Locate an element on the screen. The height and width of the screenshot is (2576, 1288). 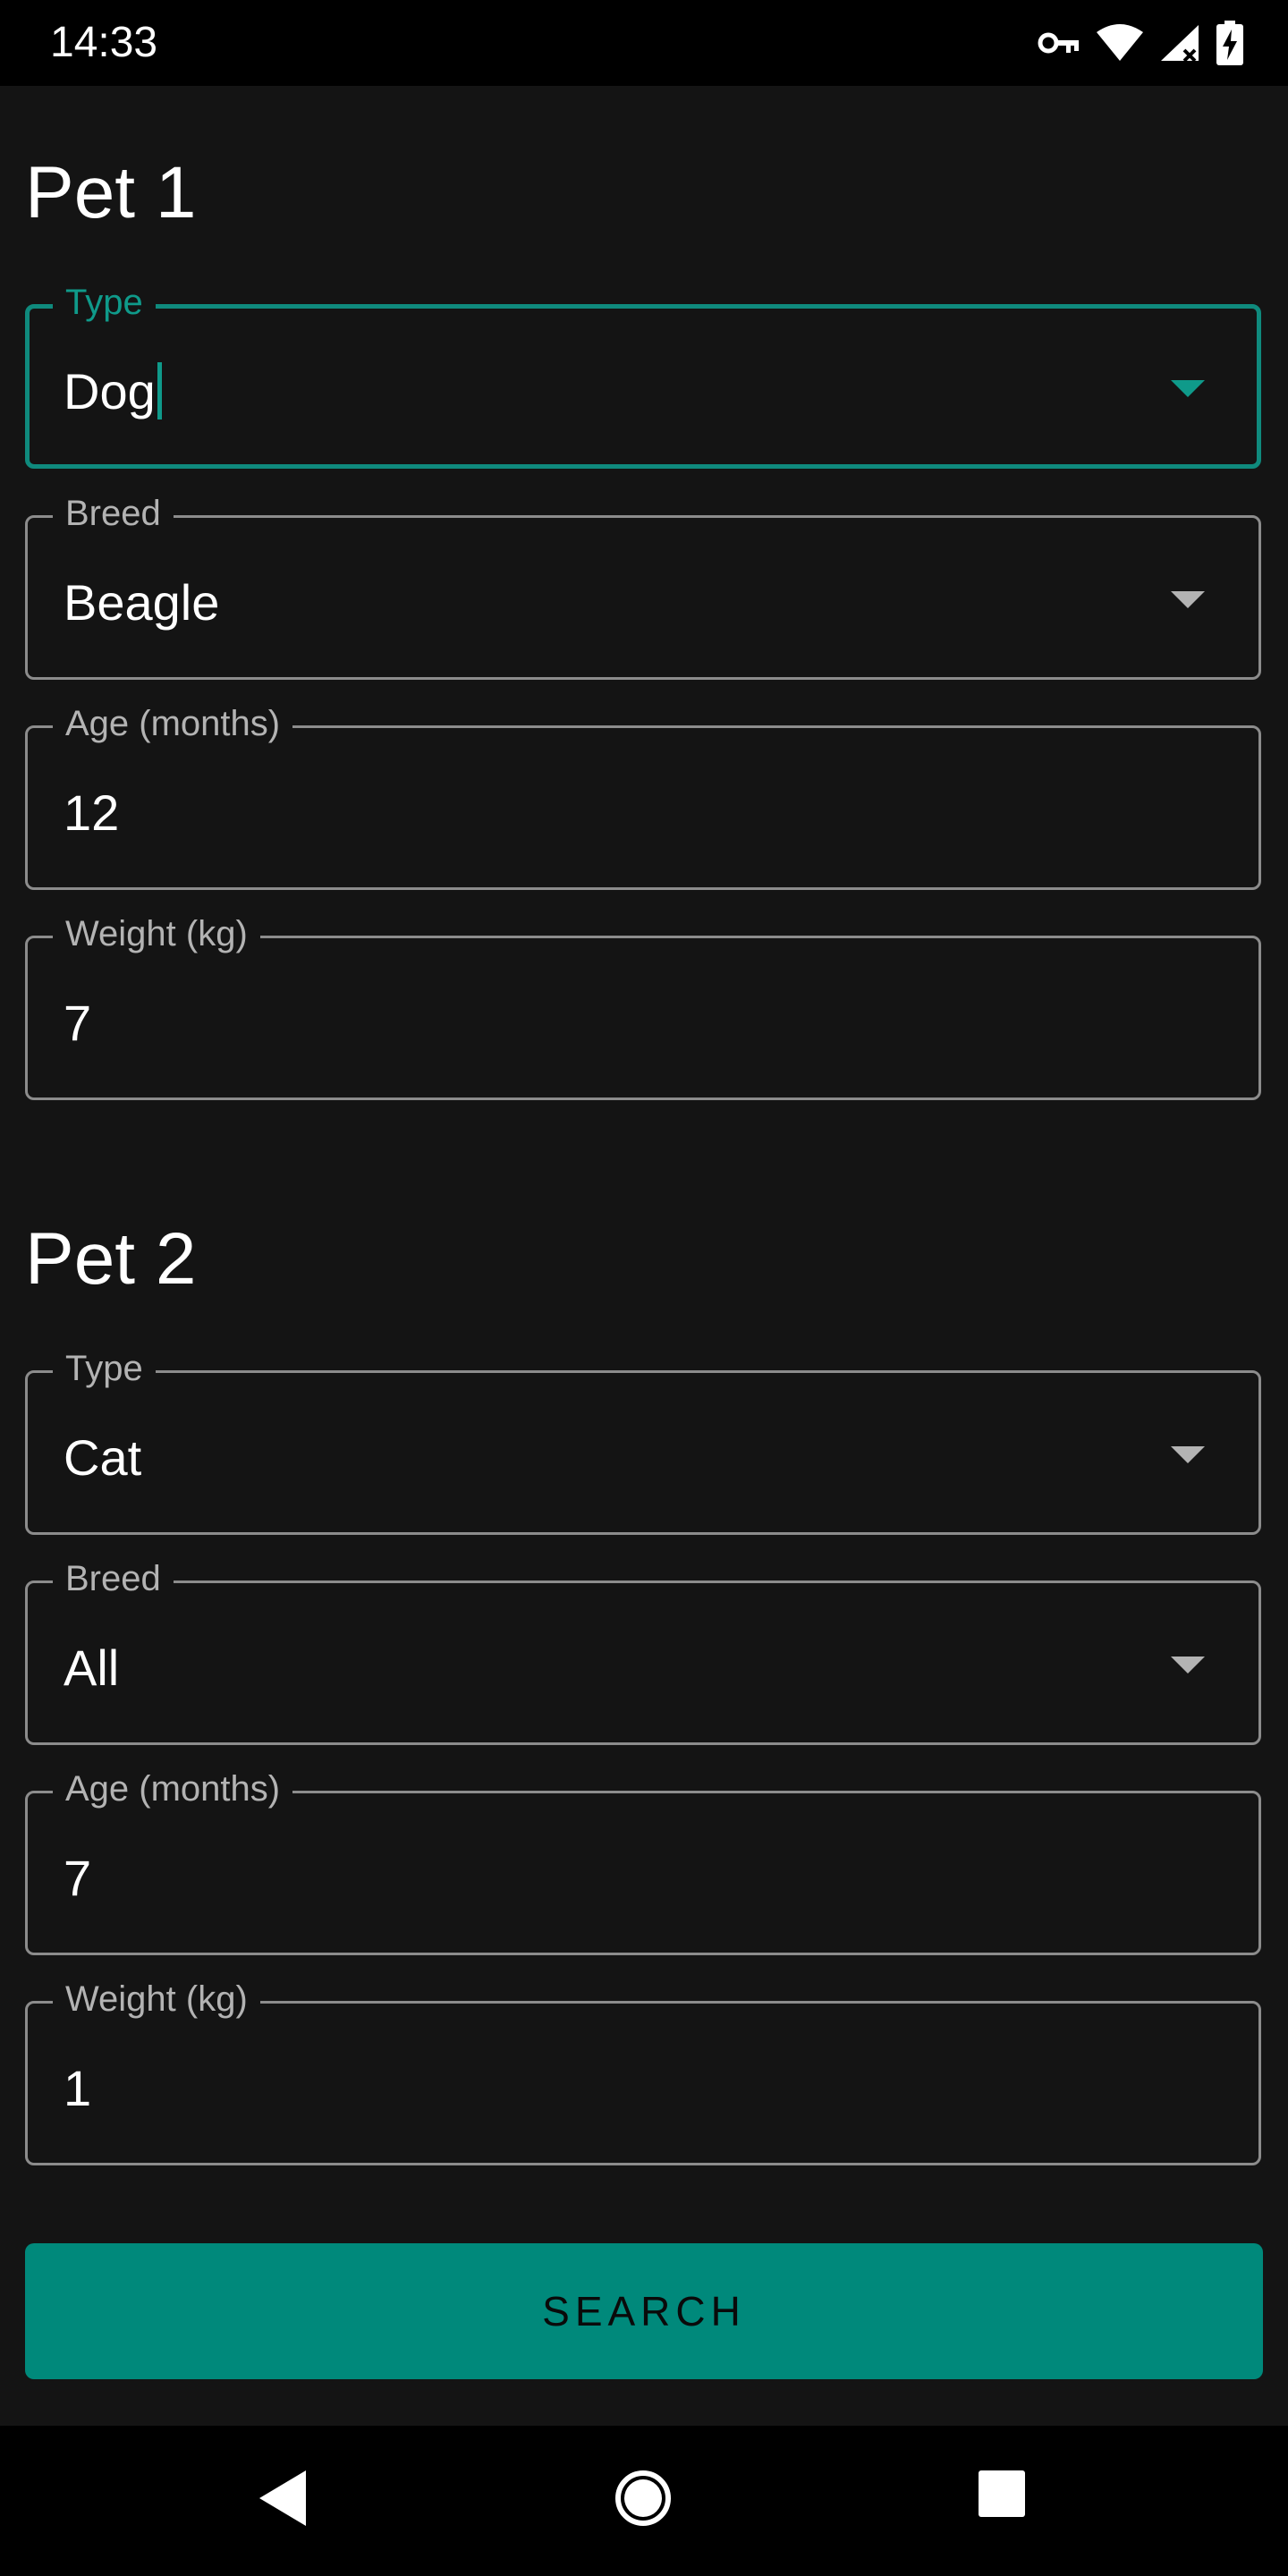
home-icon is located at coordinates (643, 2500).